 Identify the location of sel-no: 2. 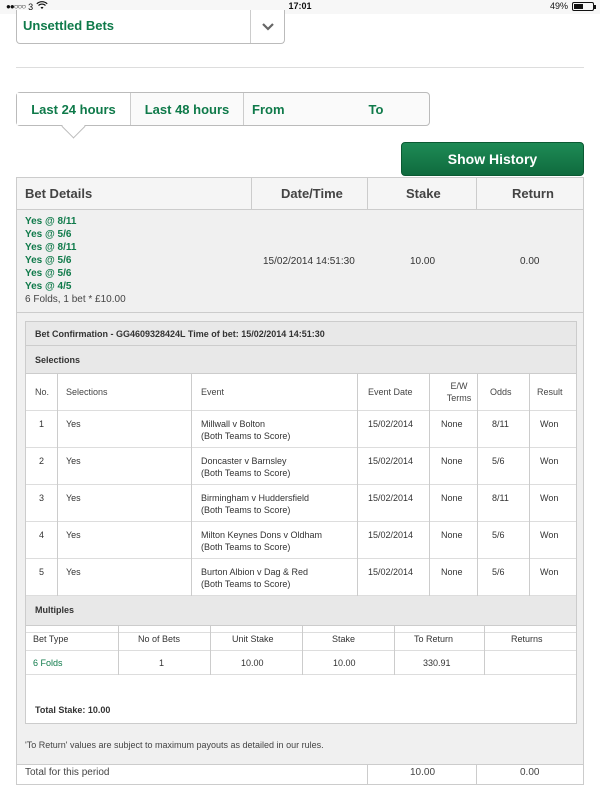
(42, 461).